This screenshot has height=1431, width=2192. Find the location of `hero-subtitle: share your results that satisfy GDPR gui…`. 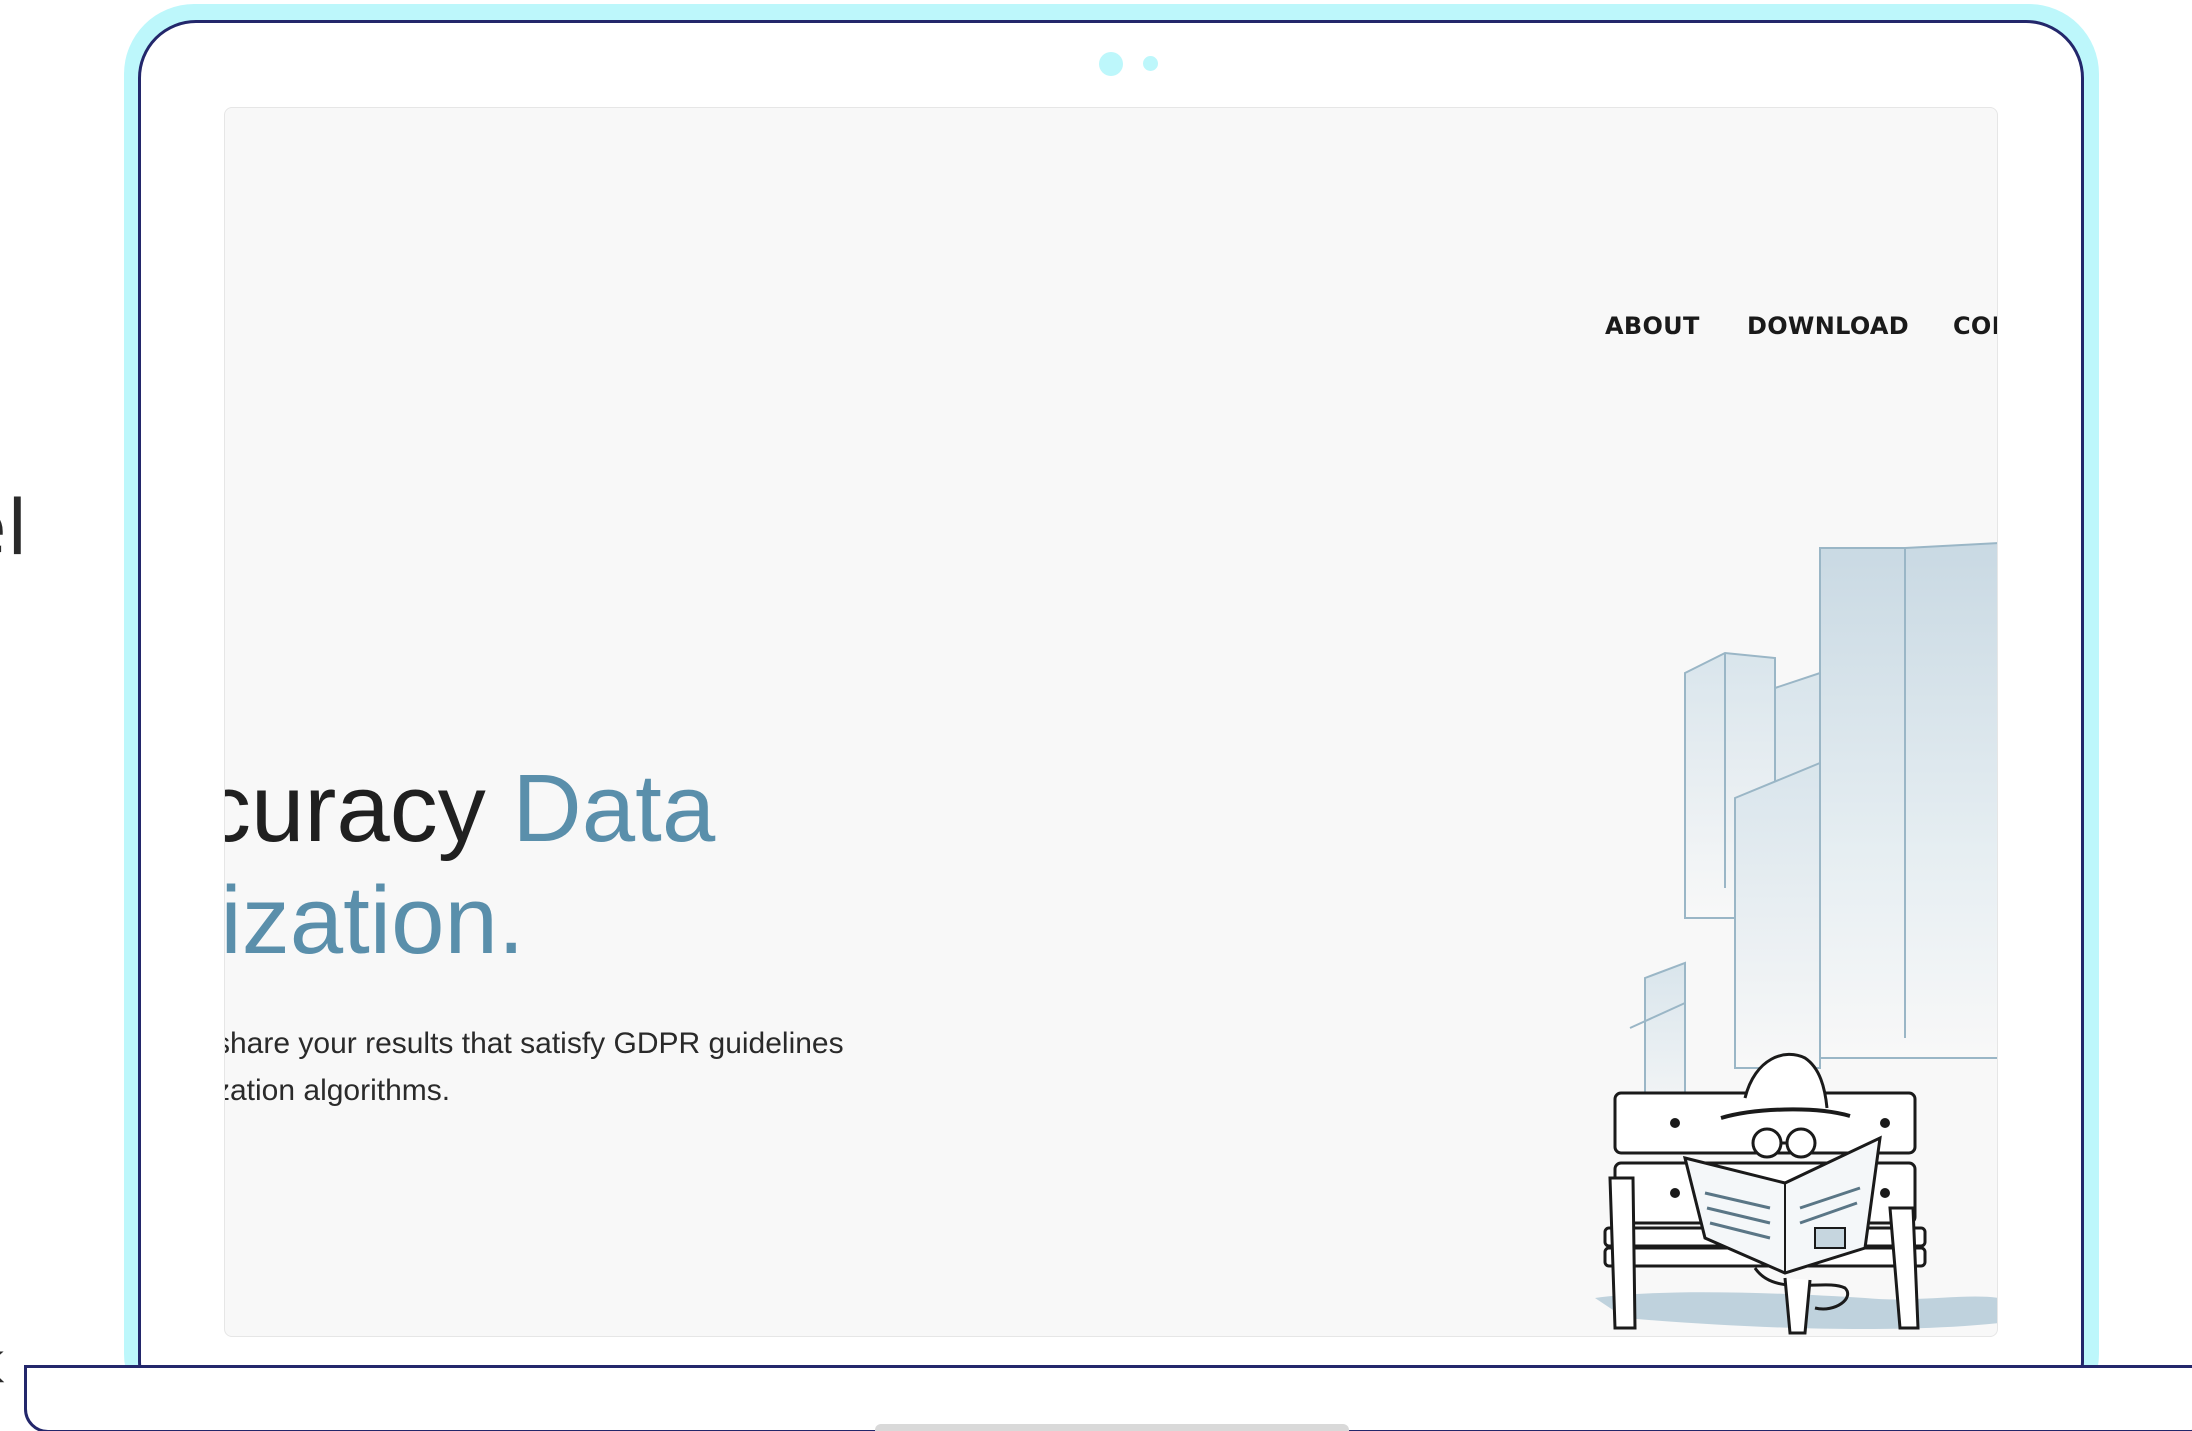

hero-subtitle: share your results that satisfy GDPR gui… is located at coordinates (534, 1067).